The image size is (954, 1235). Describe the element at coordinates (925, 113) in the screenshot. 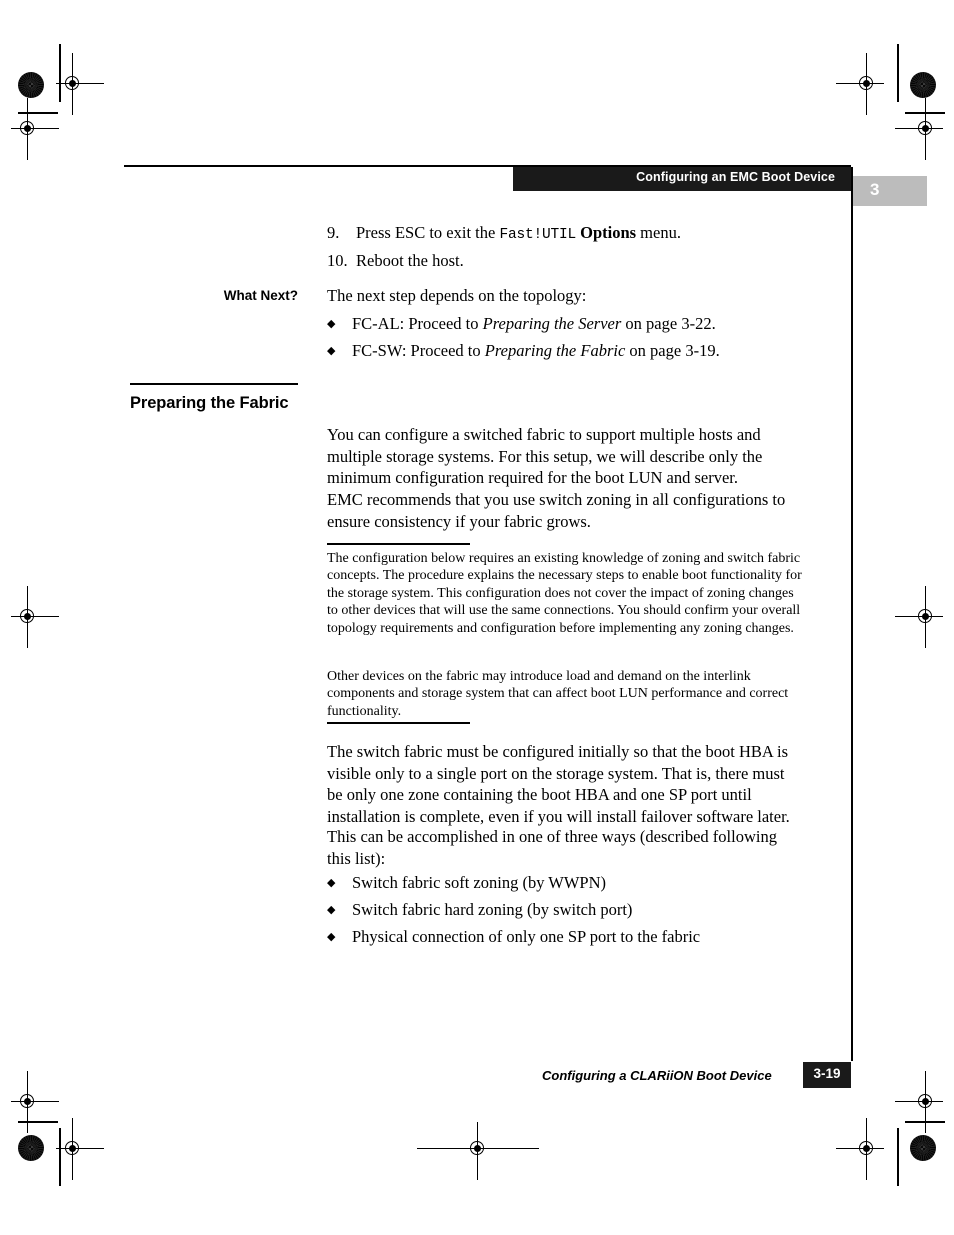

I see `trim-tick-right-upper-horizontal` at that location.